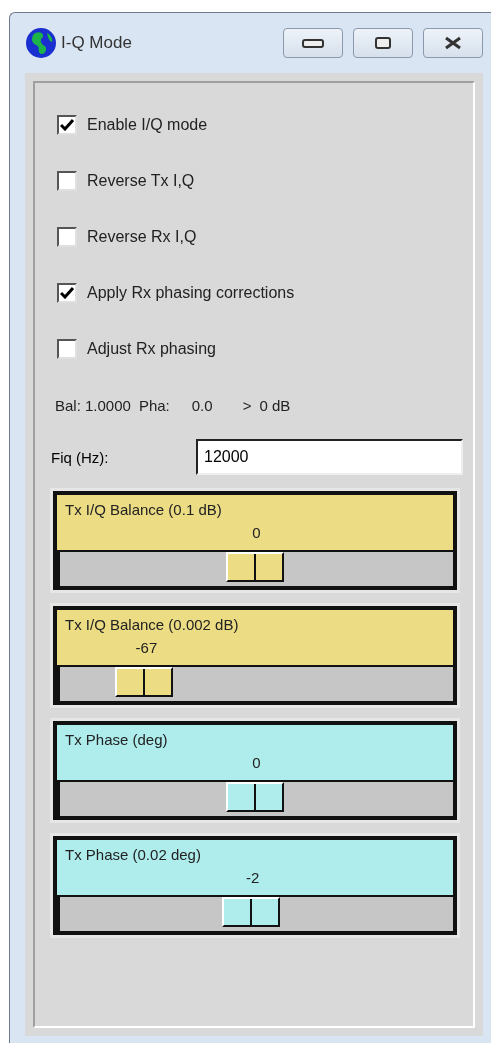 The image size is (491, 1043). Describe the element at coordinates (41, 43) in the screenshot. I see `globe-icon` at that location.